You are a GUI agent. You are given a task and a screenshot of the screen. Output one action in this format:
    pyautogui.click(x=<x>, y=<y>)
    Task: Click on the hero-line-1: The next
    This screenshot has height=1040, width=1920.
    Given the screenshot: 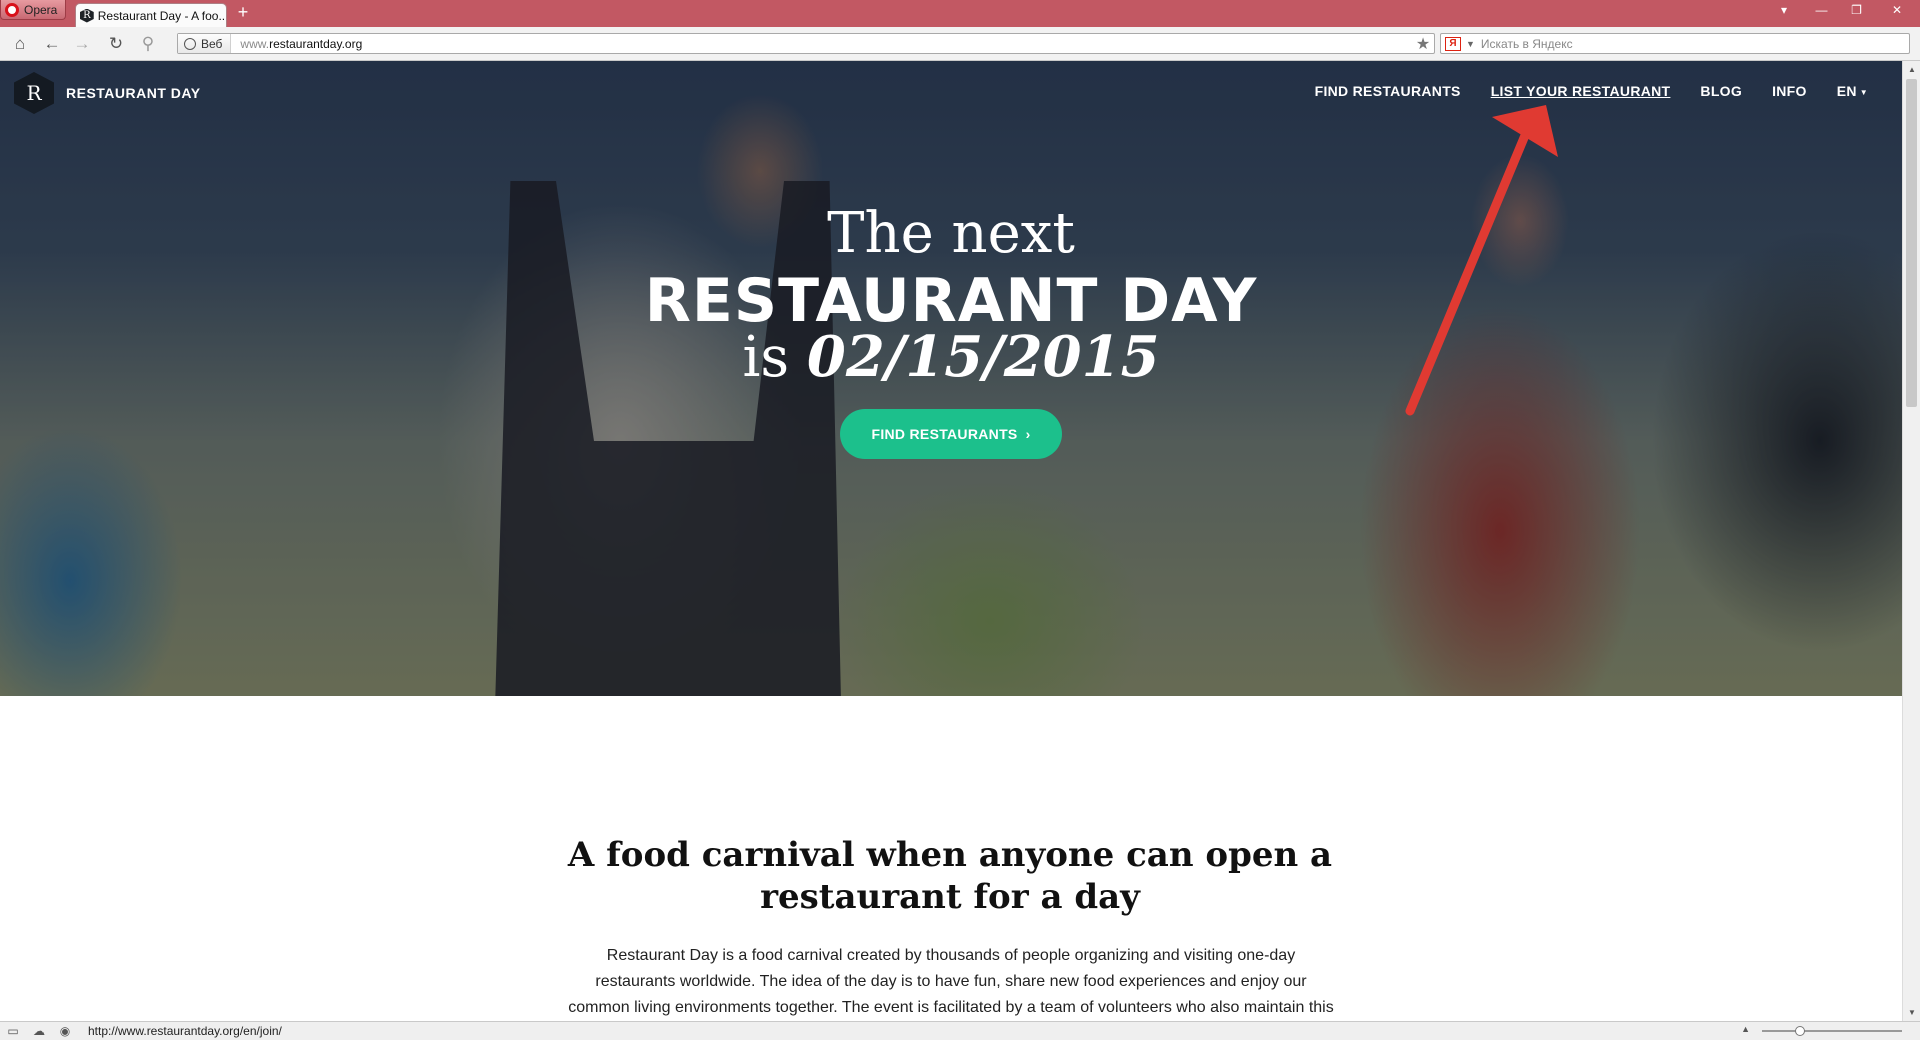 What is the action you would take?
    pyautogui.click(x=951, y=233)
    